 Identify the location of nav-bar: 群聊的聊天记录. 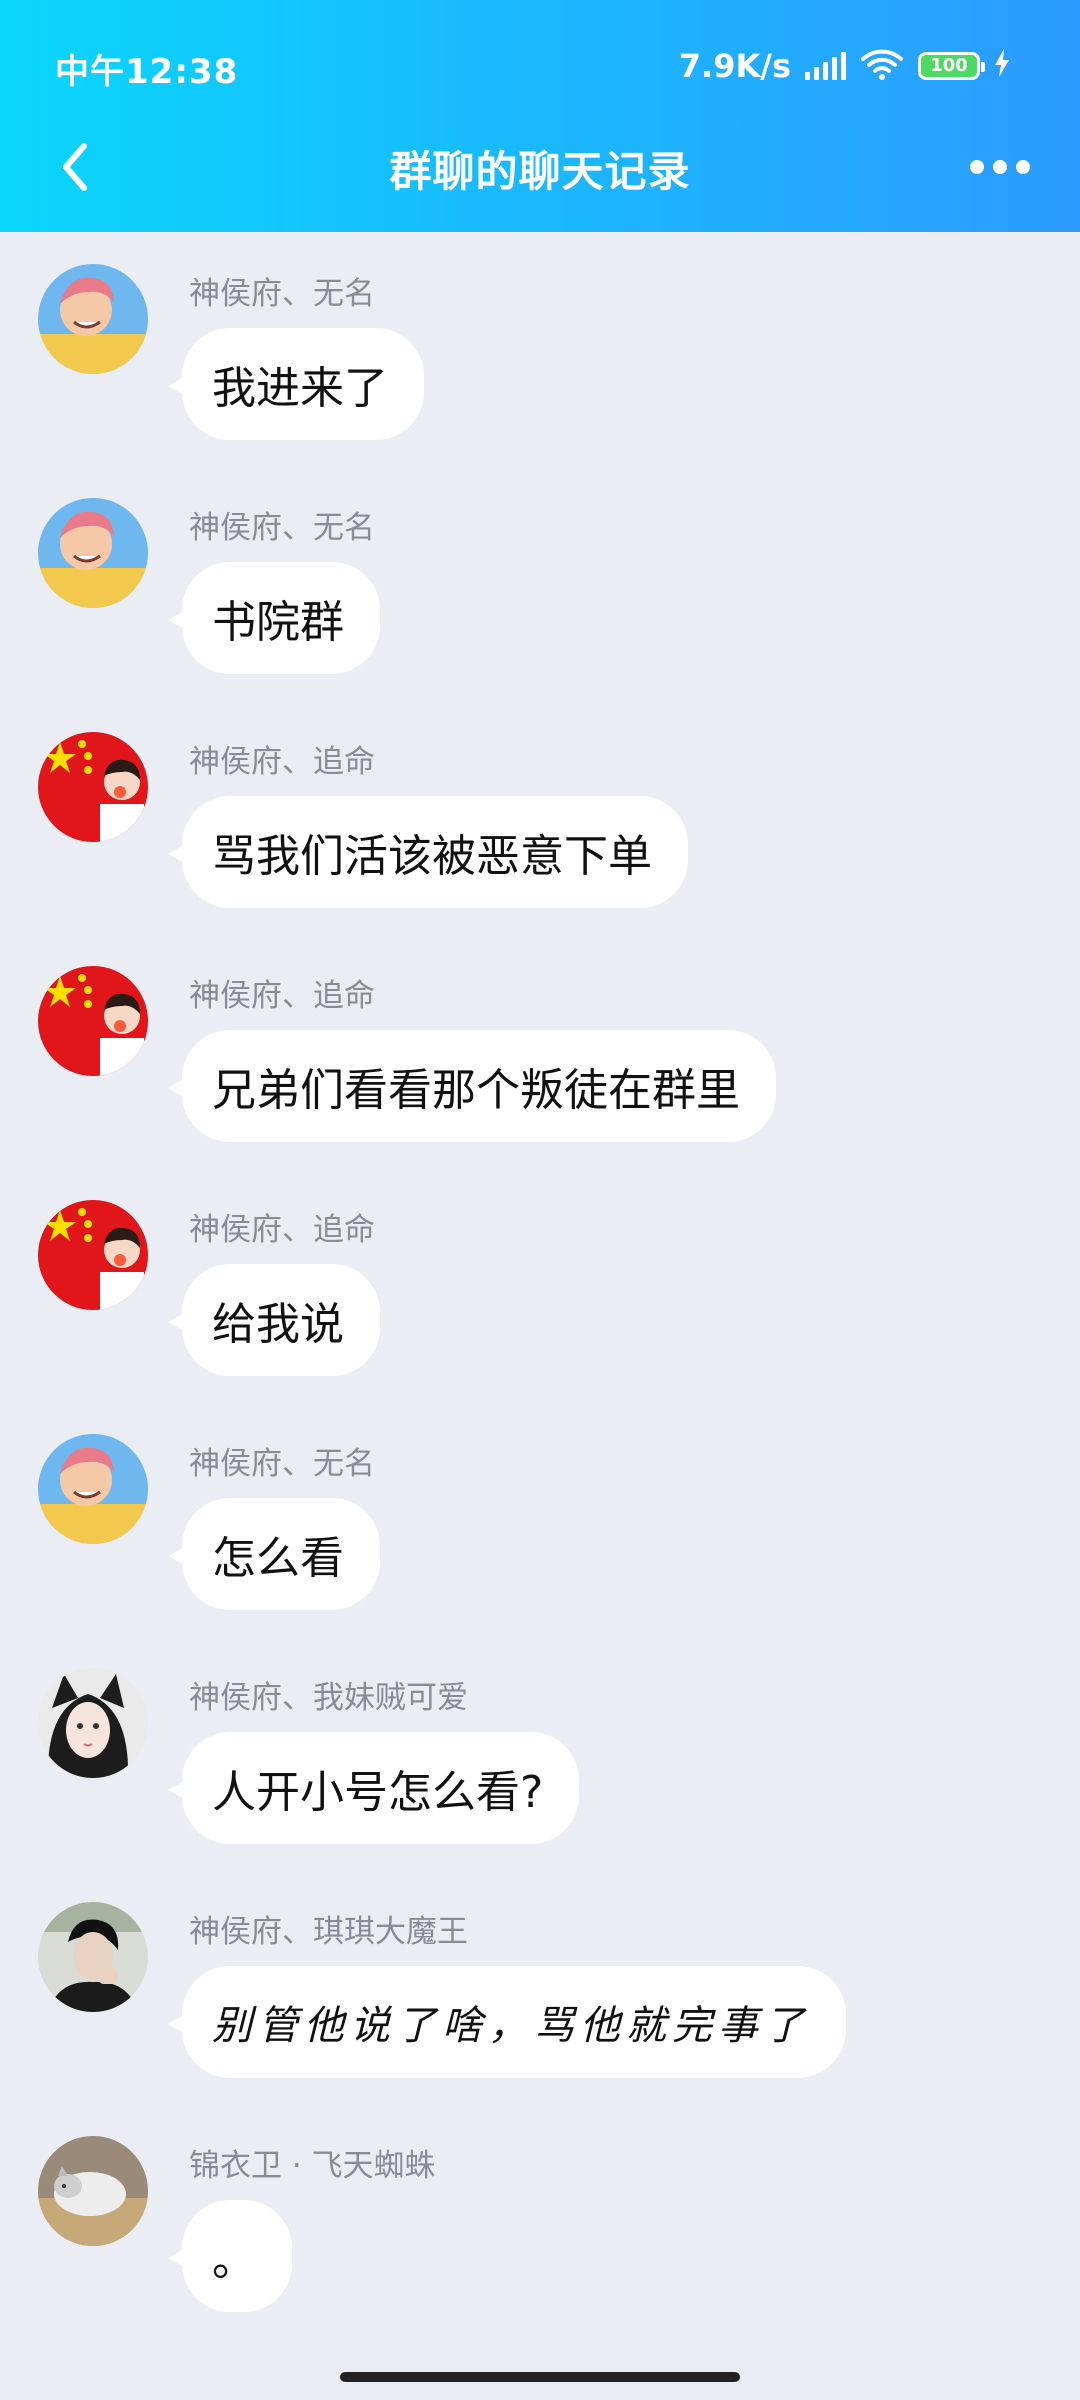
(540, 165).